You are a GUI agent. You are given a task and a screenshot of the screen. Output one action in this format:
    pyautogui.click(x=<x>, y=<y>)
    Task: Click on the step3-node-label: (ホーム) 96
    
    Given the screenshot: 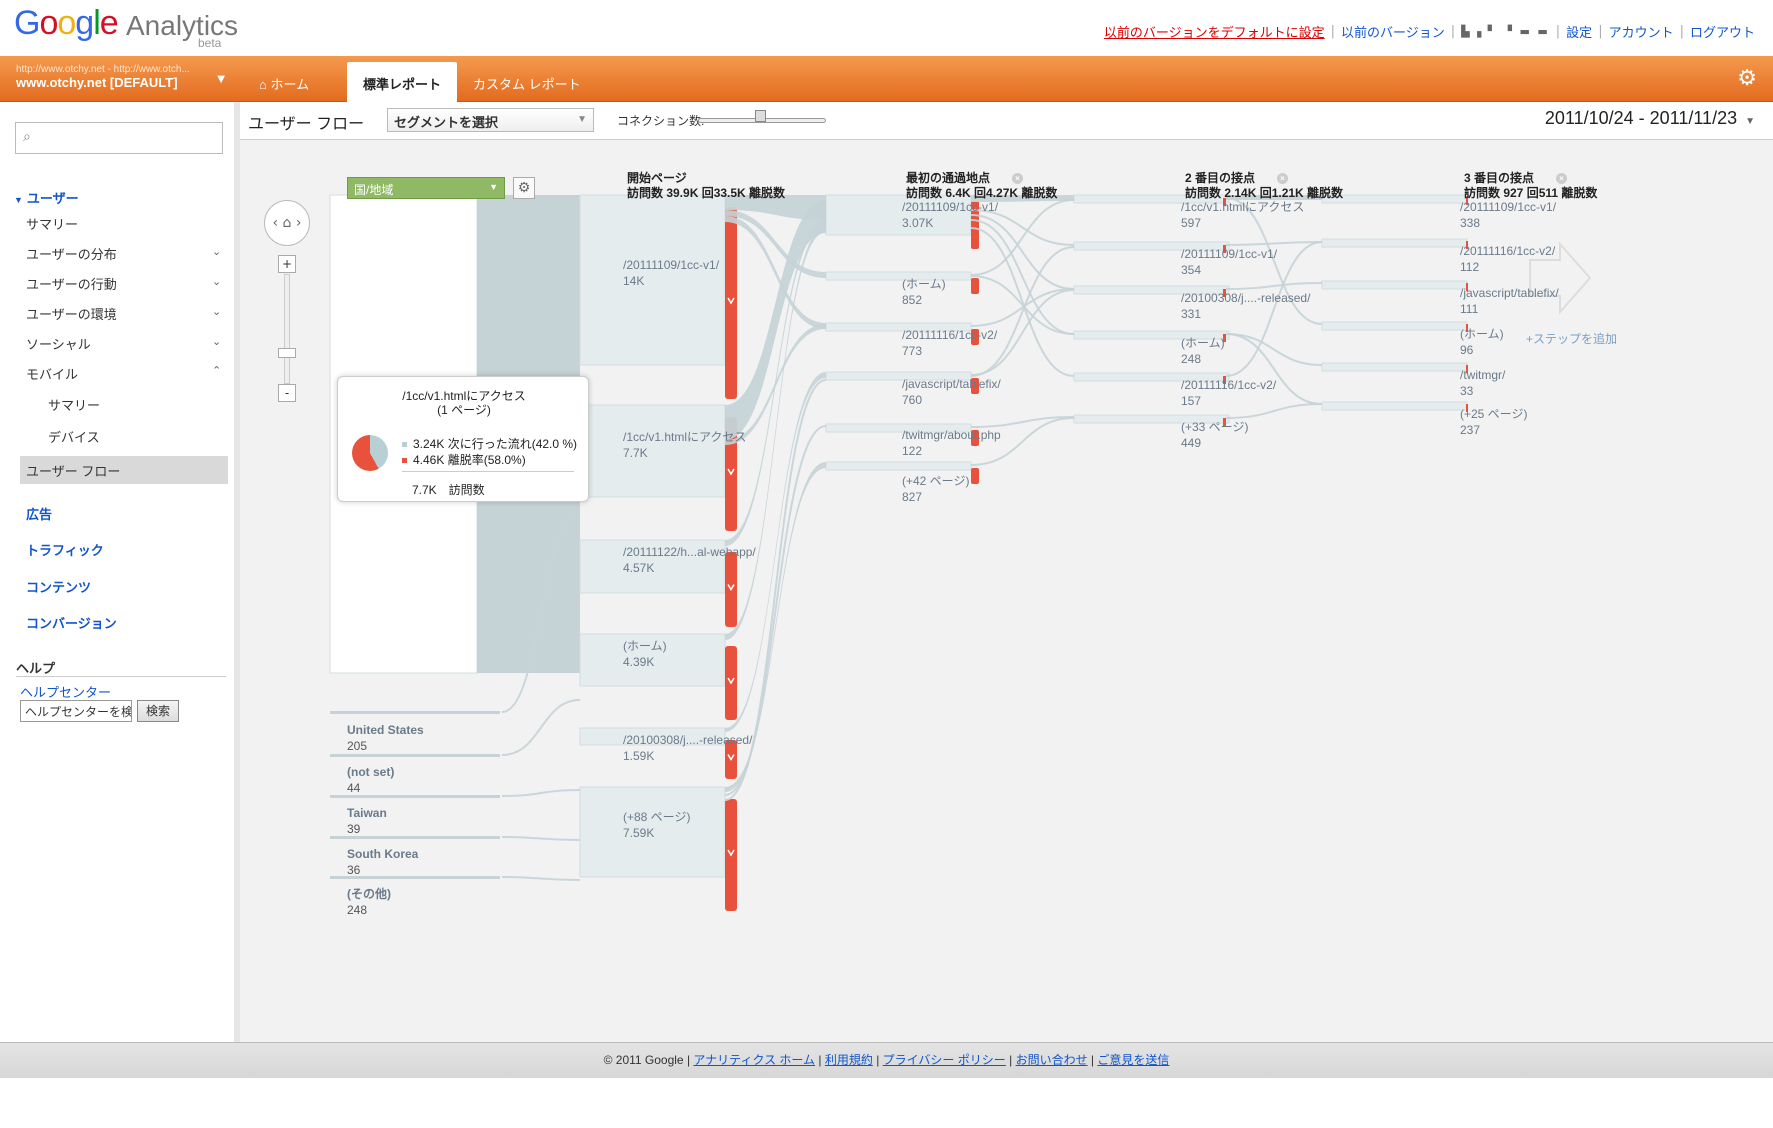 What is the action you would take?
    pyautogui.click(x=1482, y=342)
    